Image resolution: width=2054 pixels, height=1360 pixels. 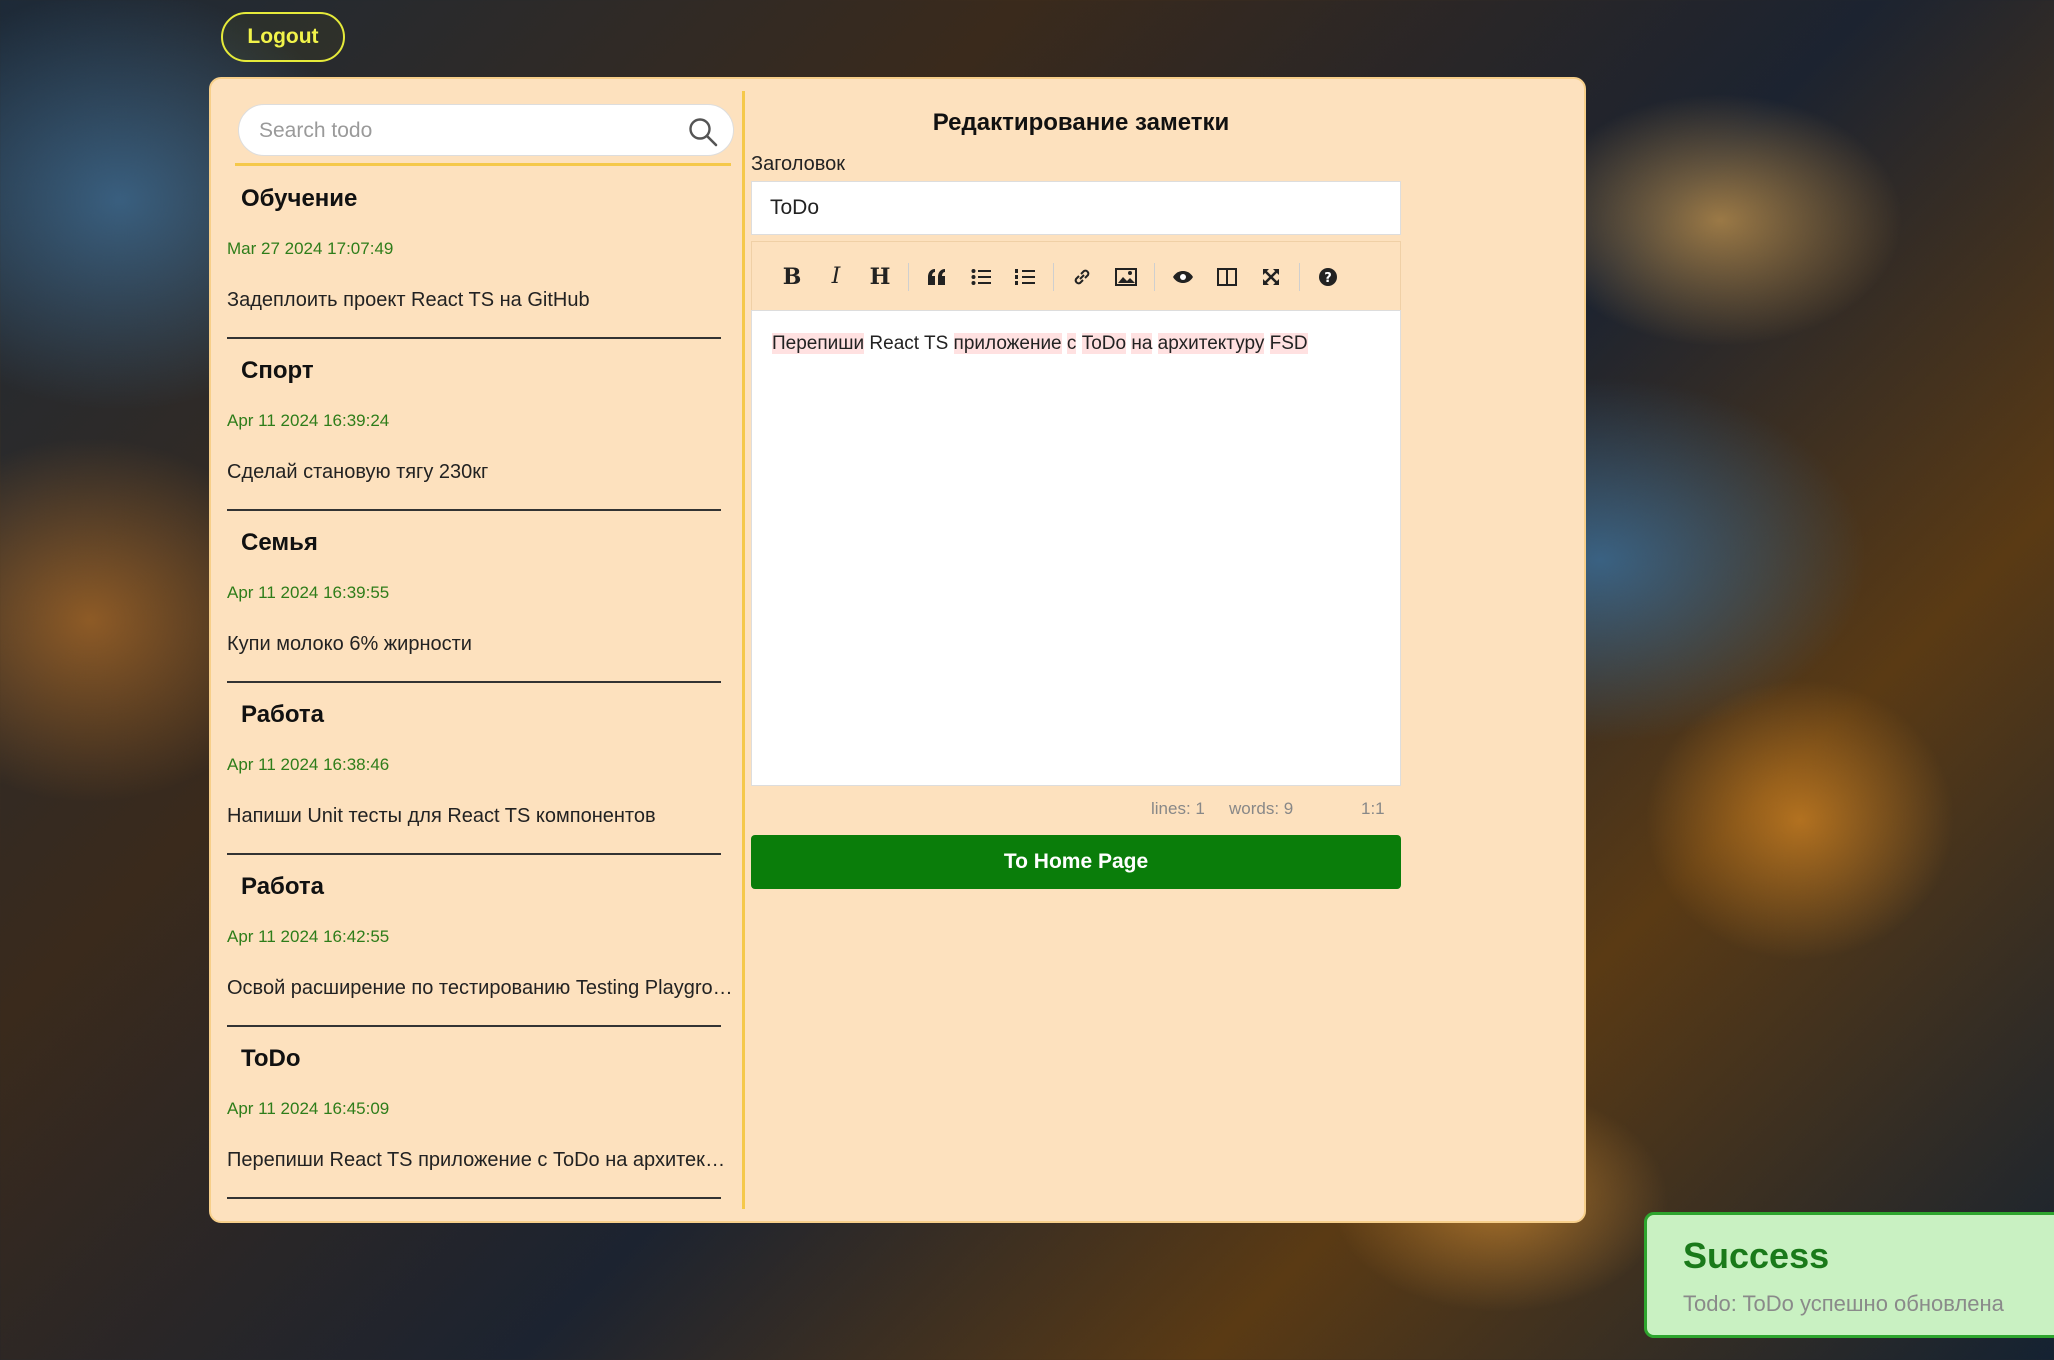 What do you see at coordinates (792, 277) in the screenshot?
I see `bold-button: B` at bounding box center [792, 277].